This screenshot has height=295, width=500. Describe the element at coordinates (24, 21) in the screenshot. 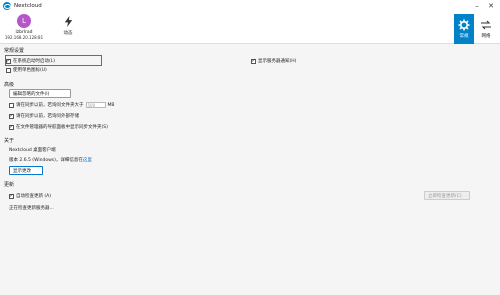

I see `avatar: L` at that location.